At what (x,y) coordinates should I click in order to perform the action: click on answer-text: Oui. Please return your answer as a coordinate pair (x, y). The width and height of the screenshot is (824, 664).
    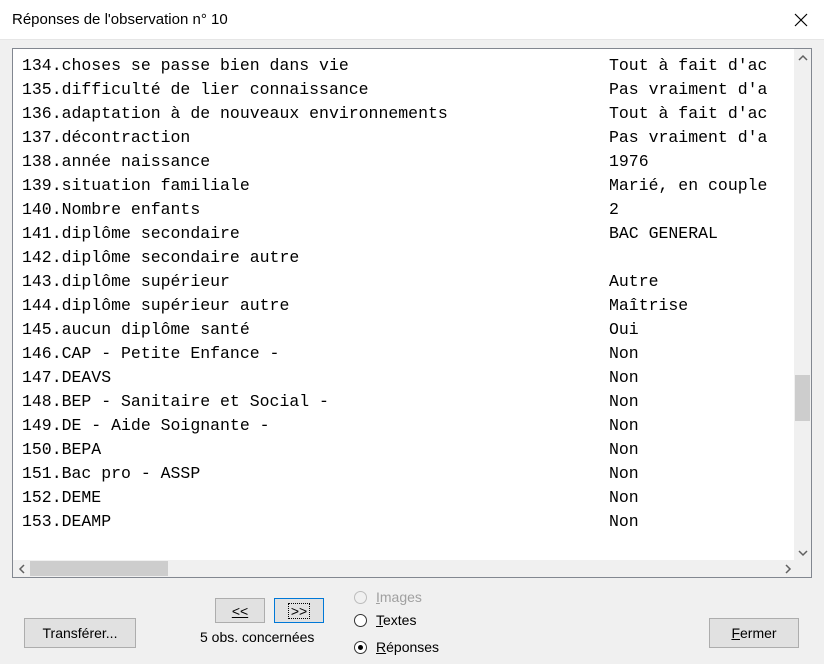
    Looking at the image, I should click on (624, 329).